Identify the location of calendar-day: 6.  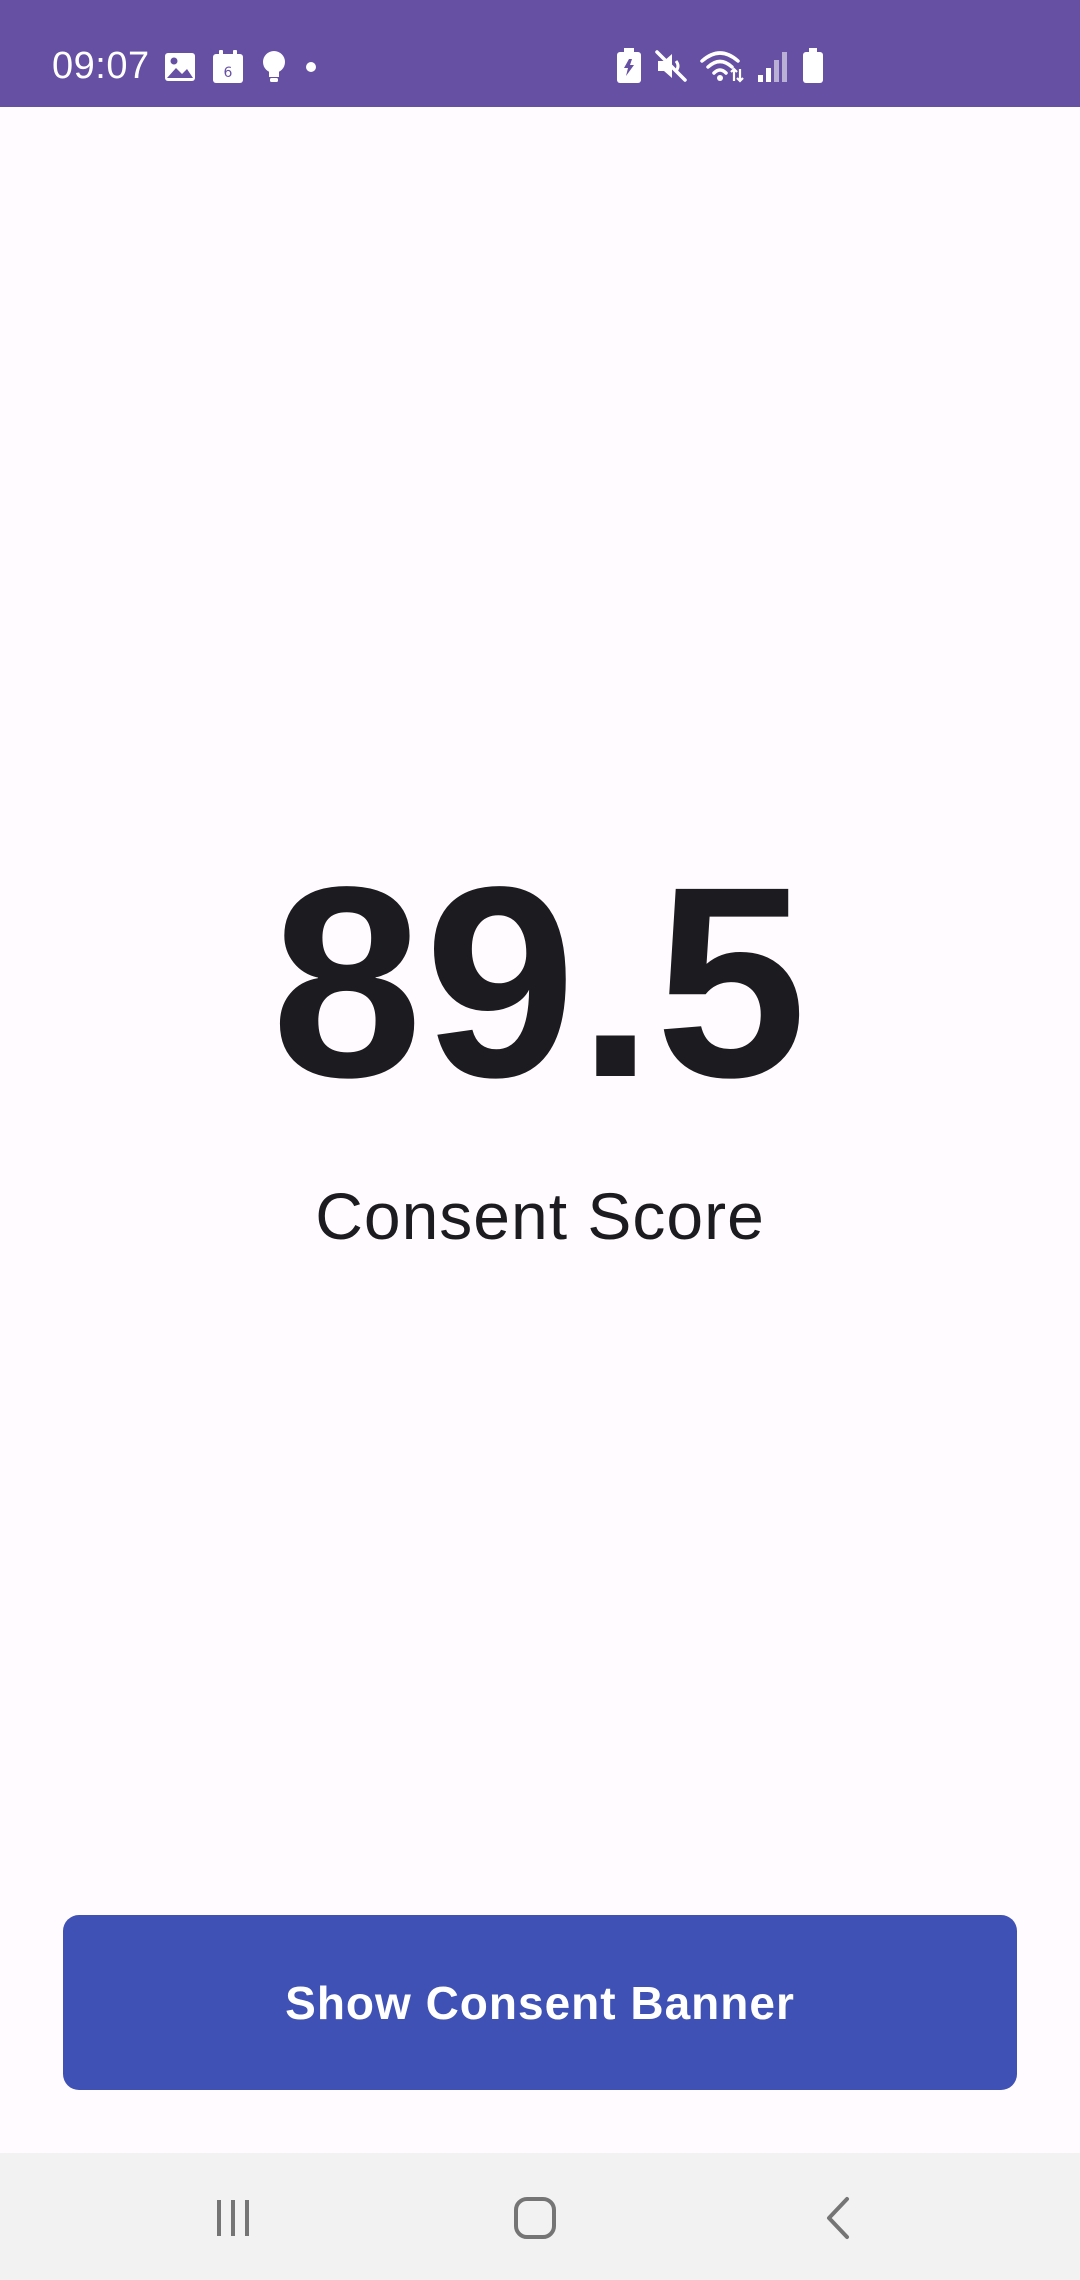
(228, 73).